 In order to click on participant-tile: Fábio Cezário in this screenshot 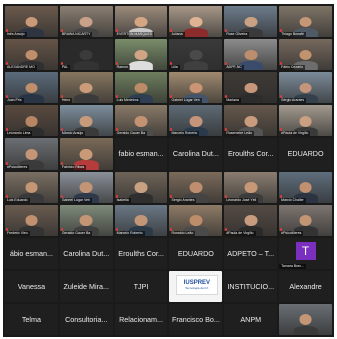, I will do `click(305, 55)`.